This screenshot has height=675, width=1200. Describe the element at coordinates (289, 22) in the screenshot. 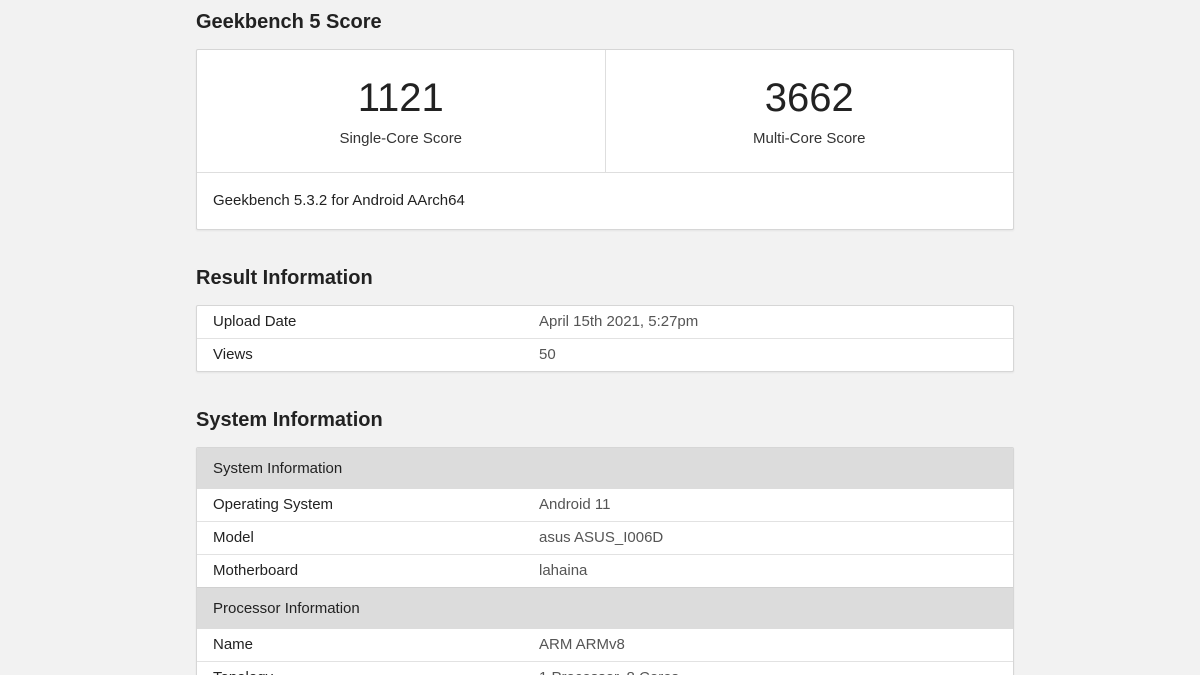

I see `score-section-title: Geekbench 5 Score` at that location.